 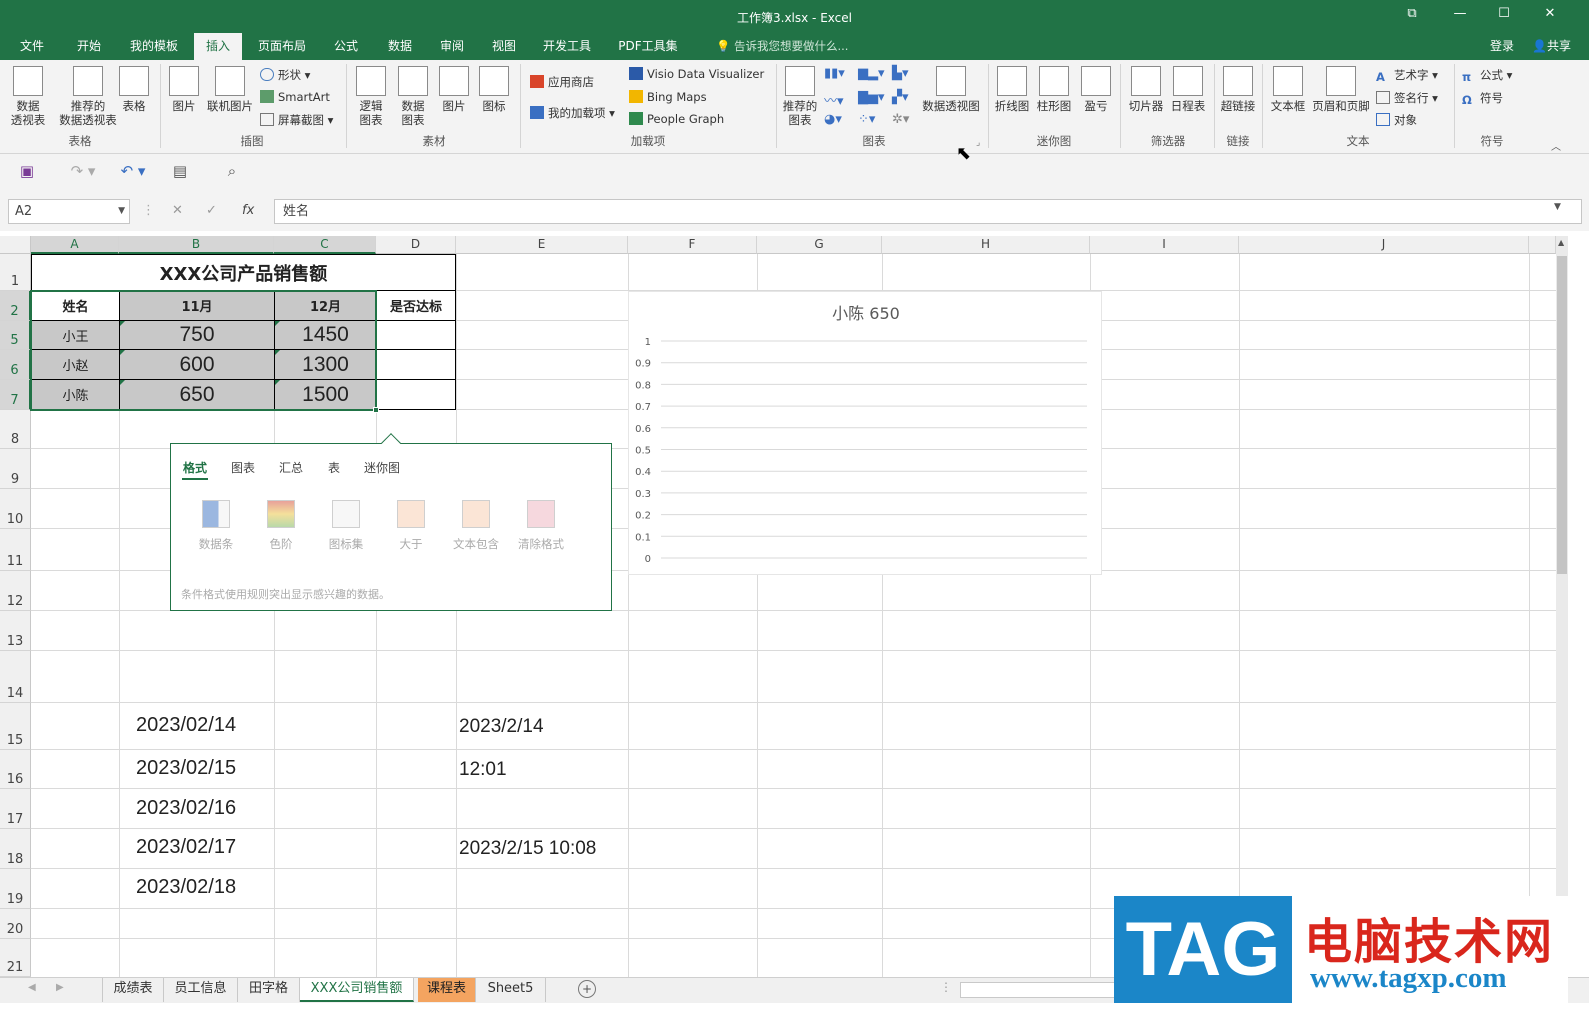 What do you see at coordinates (83, 172) in the screenshot?
I see `redo-icon: ↷ ▾` at bounding box center [83, 172].